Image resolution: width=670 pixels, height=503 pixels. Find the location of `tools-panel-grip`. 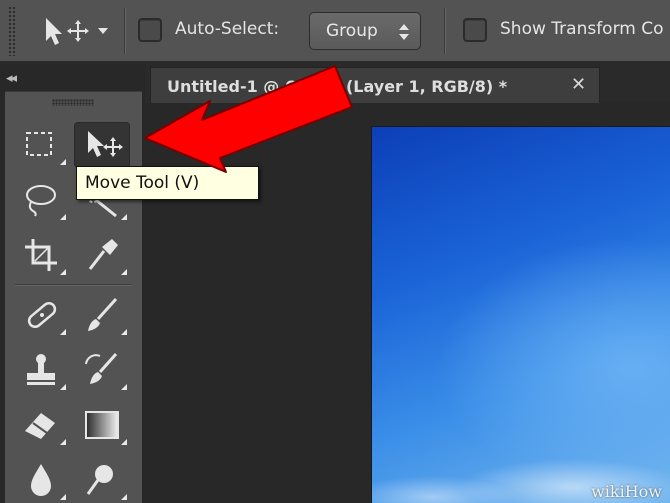

tools-panel-grip is located at coordinates (73, 102).